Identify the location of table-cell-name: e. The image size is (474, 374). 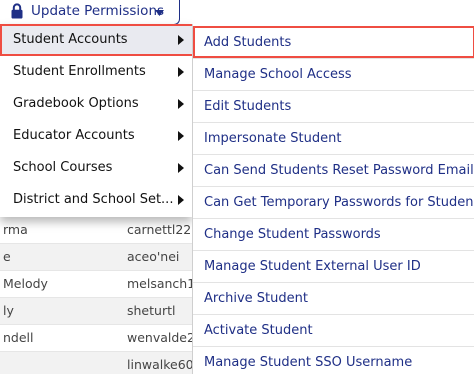
(7, 256).